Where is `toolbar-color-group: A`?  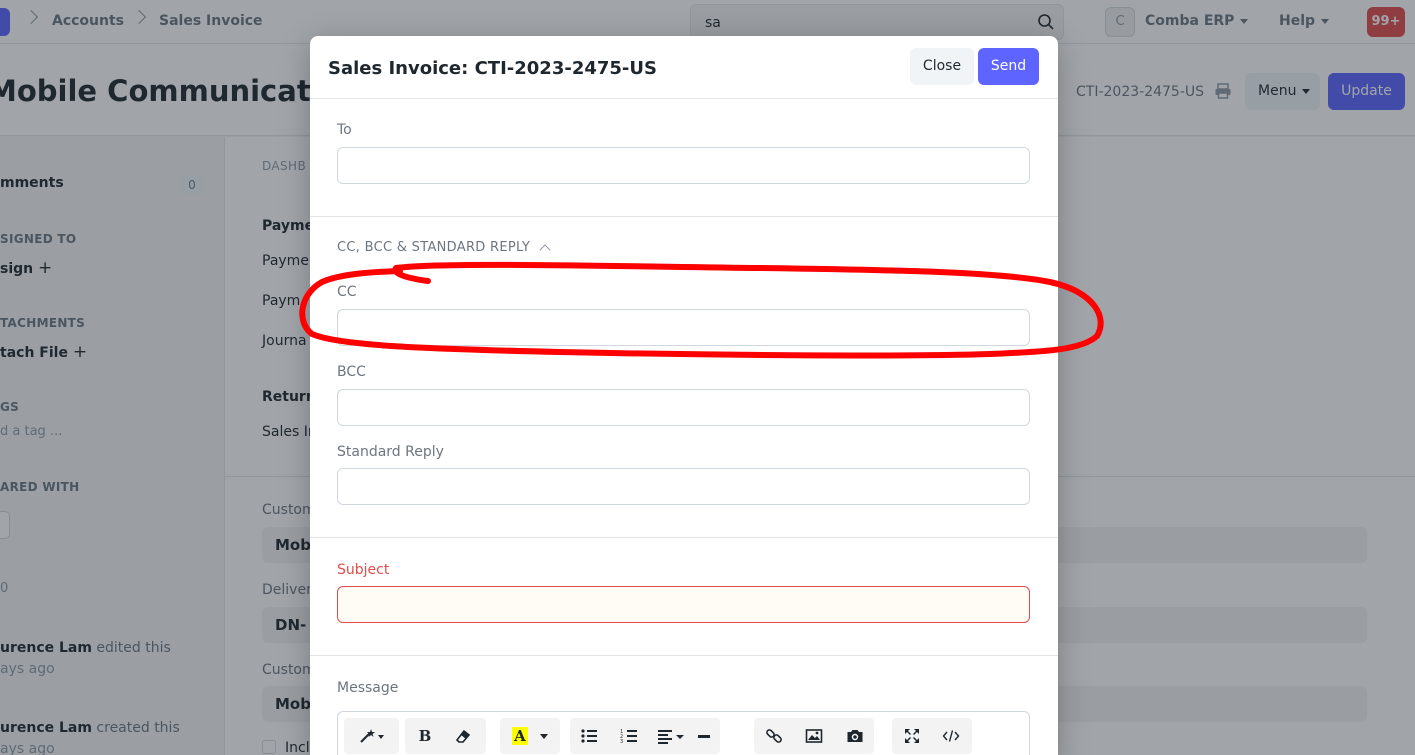 toolbar-color-group: A is located at coordinates (530, 736).